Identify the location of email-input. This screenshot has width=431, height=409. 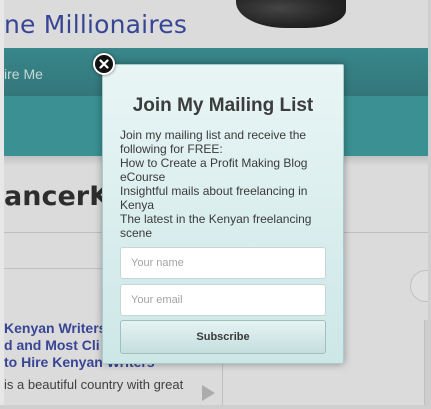
(223, 300).